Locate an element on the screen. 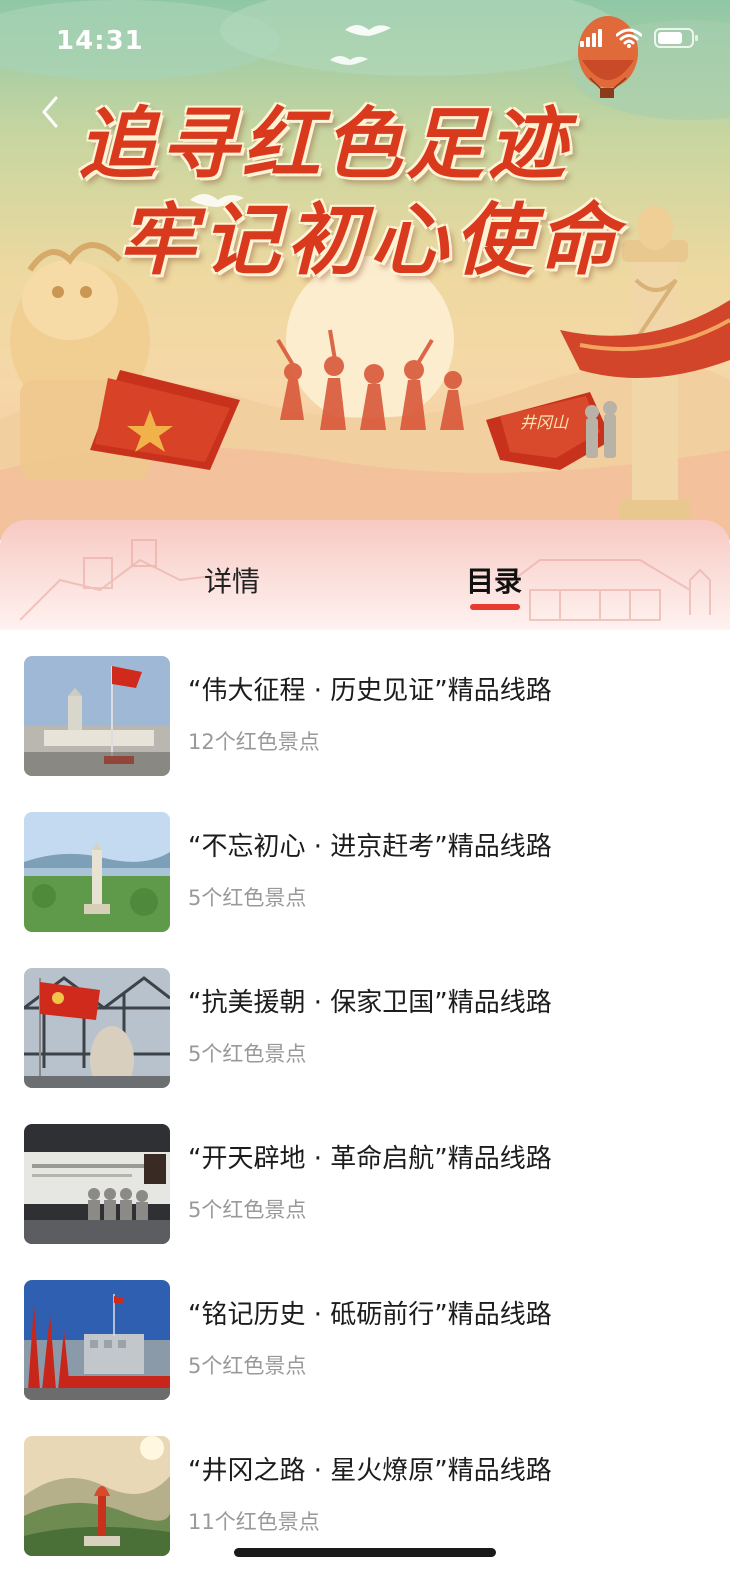  route-item: “不忘初心 · 进京赶考”精品线路 5个红色景点 is located at coordinates (365, 861).